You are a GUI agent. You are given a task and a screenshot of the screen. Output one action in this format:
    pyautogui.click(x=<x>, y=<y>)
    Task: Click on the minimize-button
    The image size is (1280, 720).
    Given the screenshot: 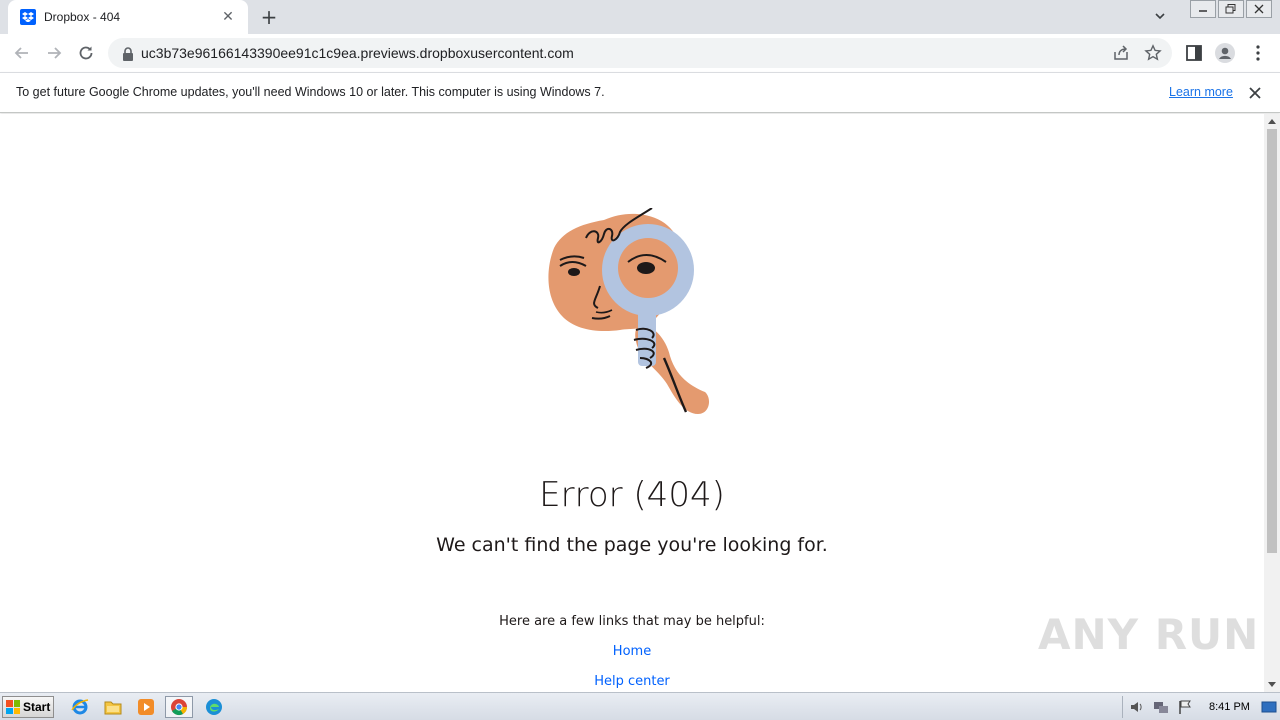 What is the action you would take?
    pyautogui.click(x=1203, y=9)
    